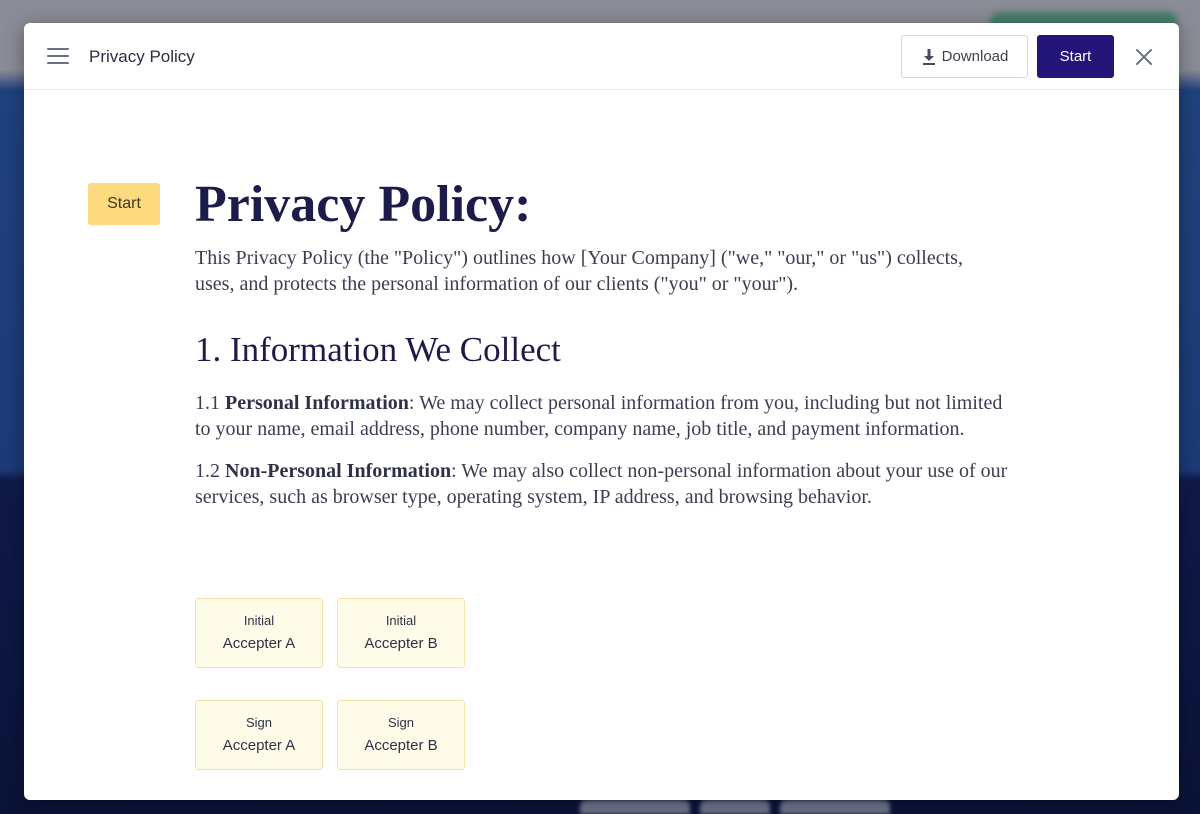 The height and width of the screenshot is (814, 1200). I want to click on download-button-label: Download, so click(975, 56).